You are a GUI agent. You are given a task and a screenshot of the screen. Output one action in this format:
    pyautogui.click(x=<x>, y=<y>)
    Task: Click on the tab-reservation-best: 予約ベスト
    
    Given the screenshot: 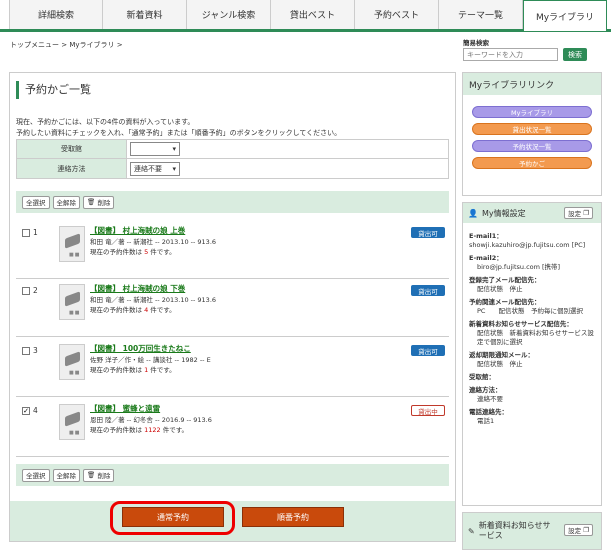 What is the action you would take?
    pyautogui.click(x=397, y=14)
    